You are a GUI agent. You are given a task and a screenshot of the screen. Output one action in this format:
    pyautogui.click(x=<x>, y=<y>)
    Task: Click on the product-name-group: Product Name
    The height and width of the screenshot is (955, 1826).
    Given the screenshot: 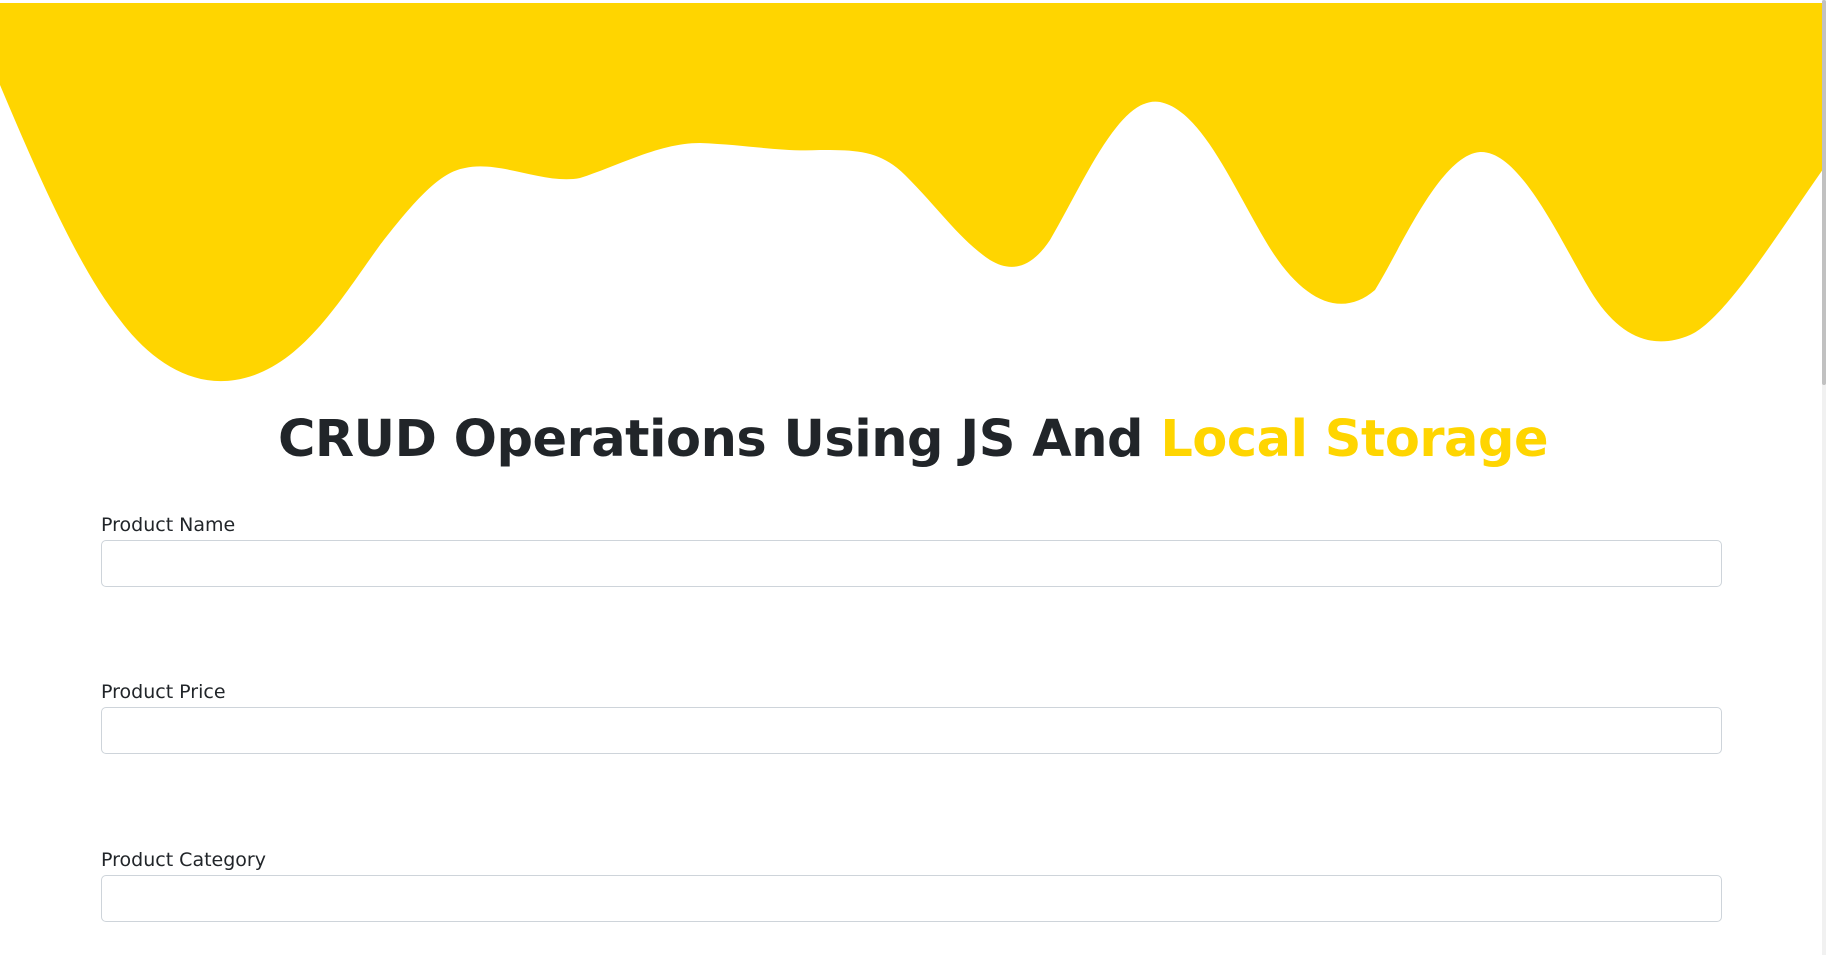 What is the action you would take?
    pyautogui.click(x=911, y=550)
    